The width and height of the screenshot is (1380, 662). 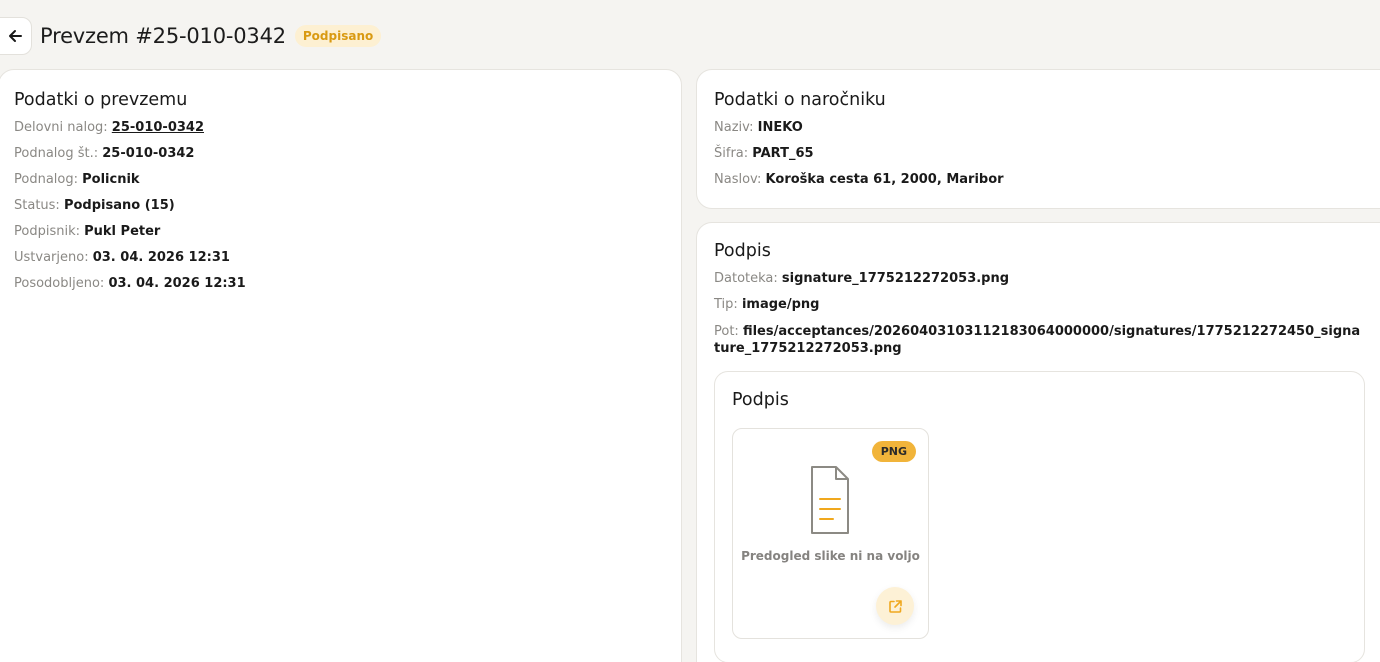 What do you see at coordinates (800, 100) in the screenshot?
I see `customer-details-title: Podatki o naročniku` at bounding box center [800, 100].